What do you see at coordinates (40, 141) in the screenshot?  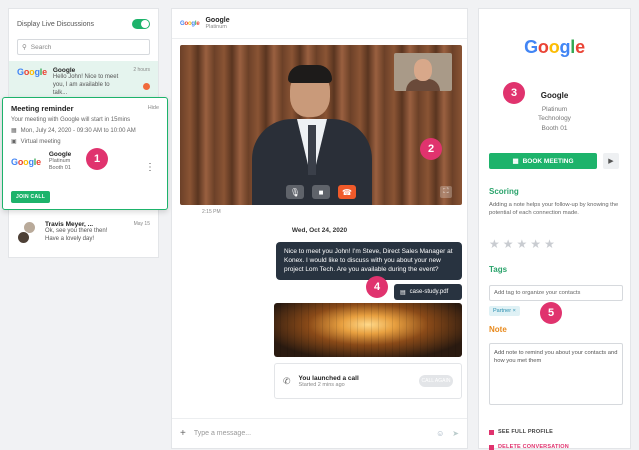 I see `reminder-location: Virtual meeting` at bounding box center [40, 141].